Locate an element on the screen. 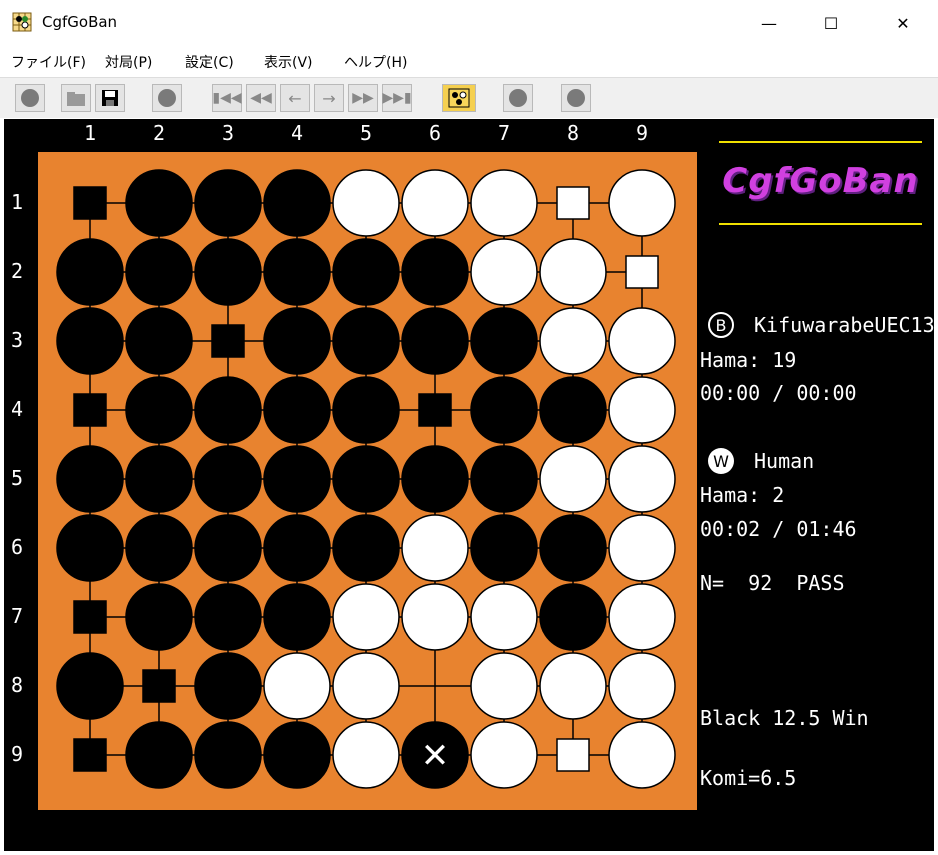 This screenshot has width=938, height=855. white-time: 00:02 / 01:46 is located at coordinates (778, 529).